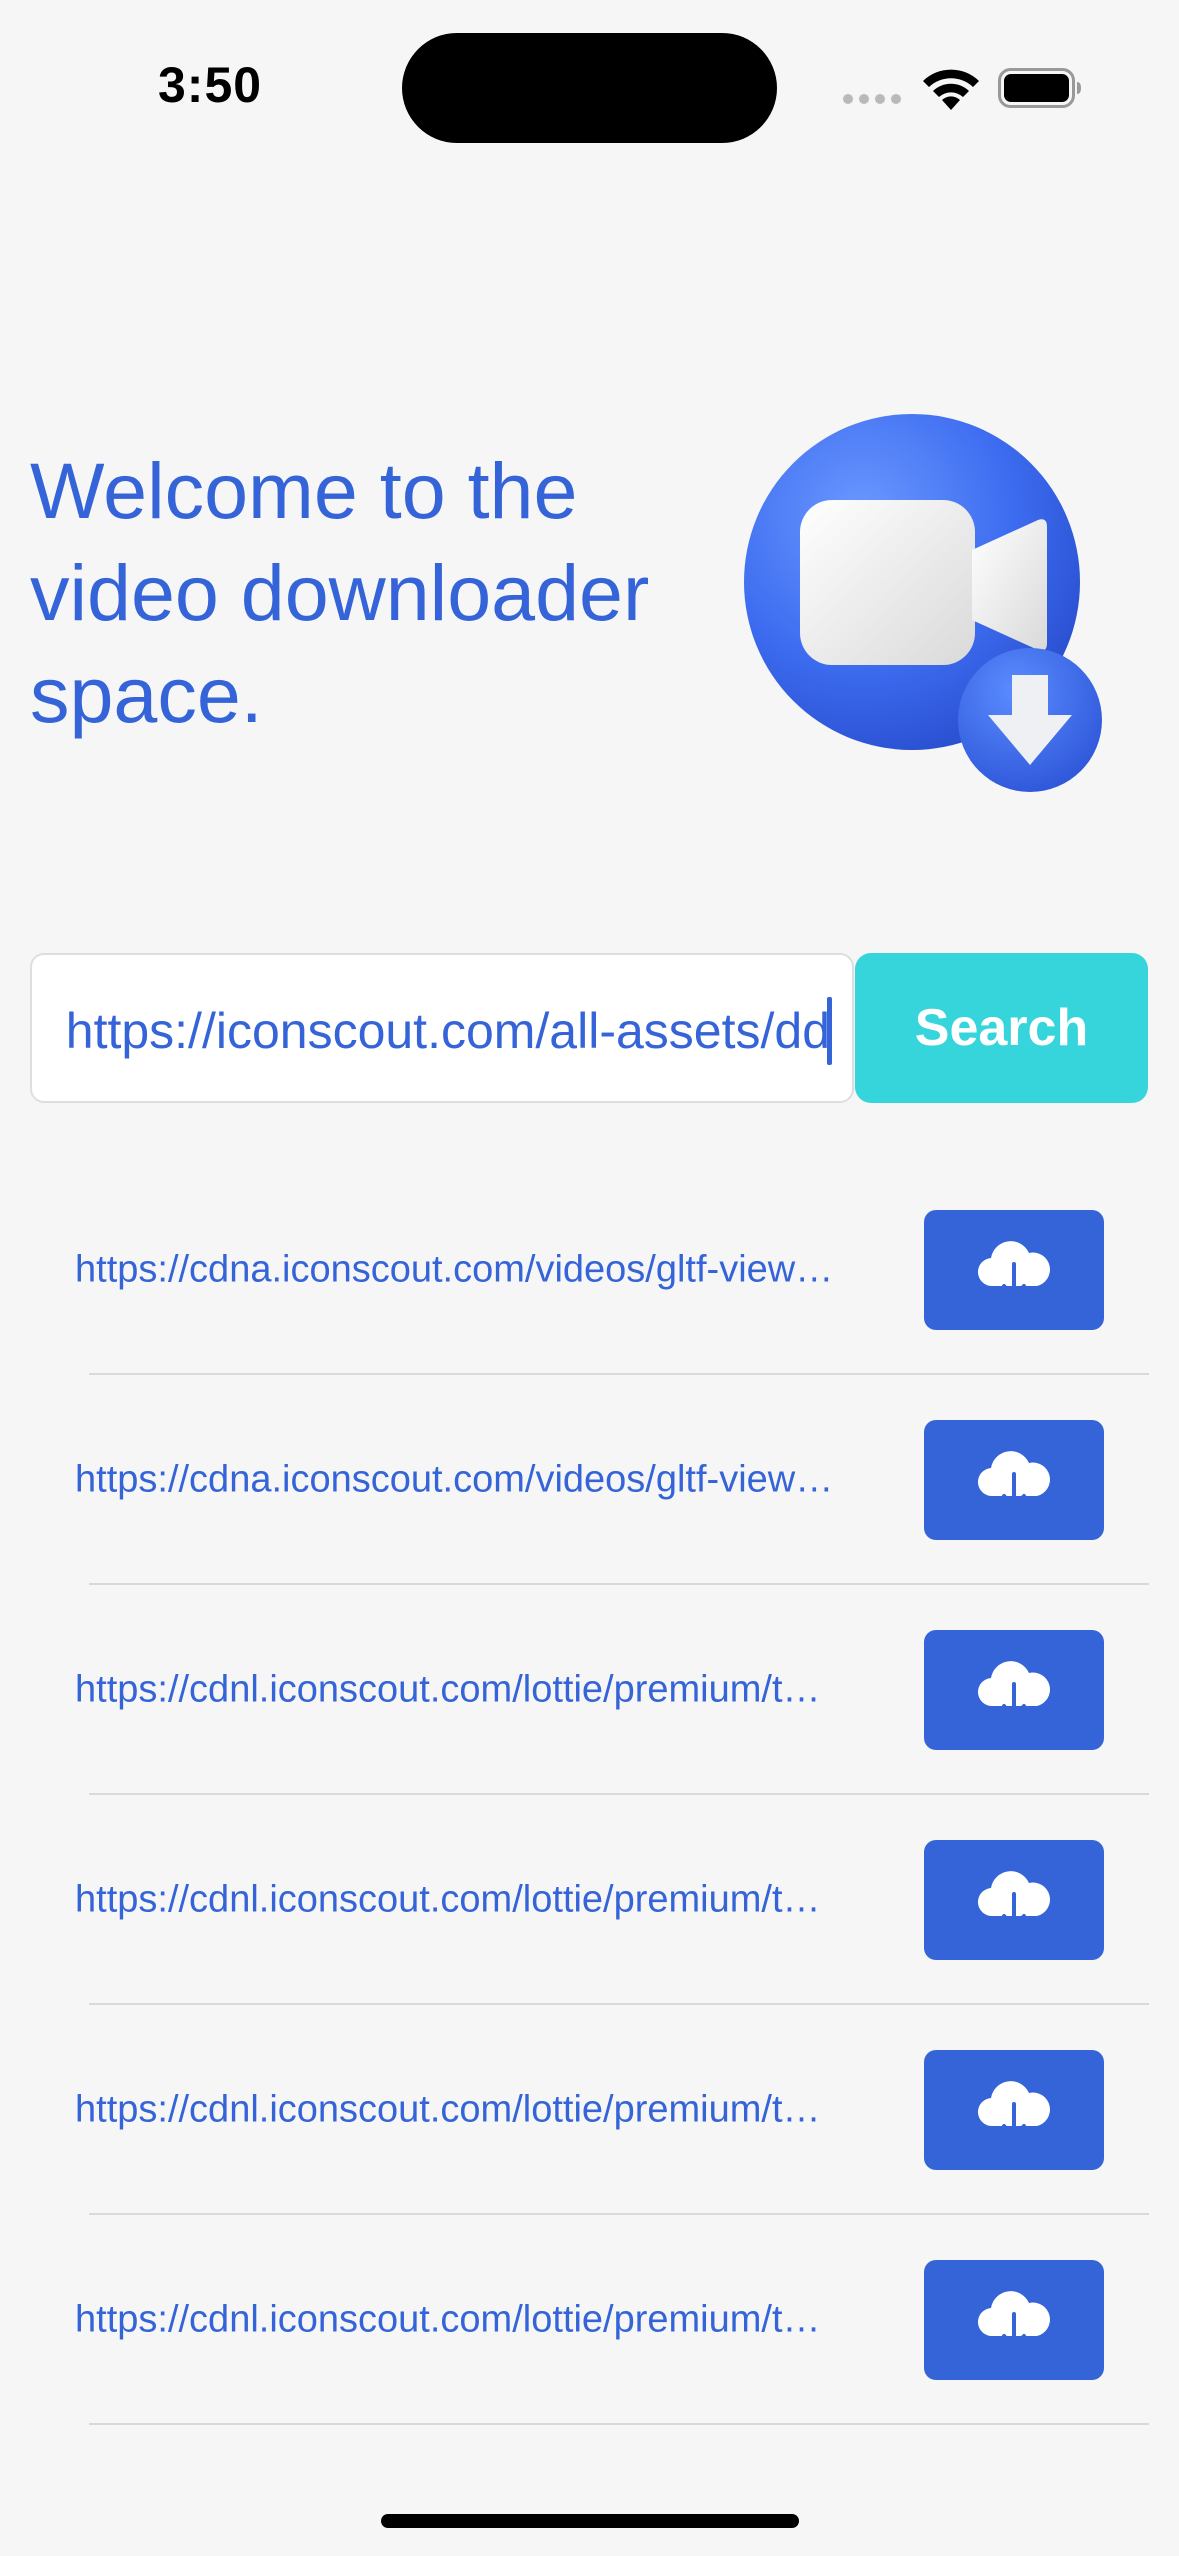 The image size is (1179, 2556). I want to click on video-camera-download-icon, so click(923, 603).